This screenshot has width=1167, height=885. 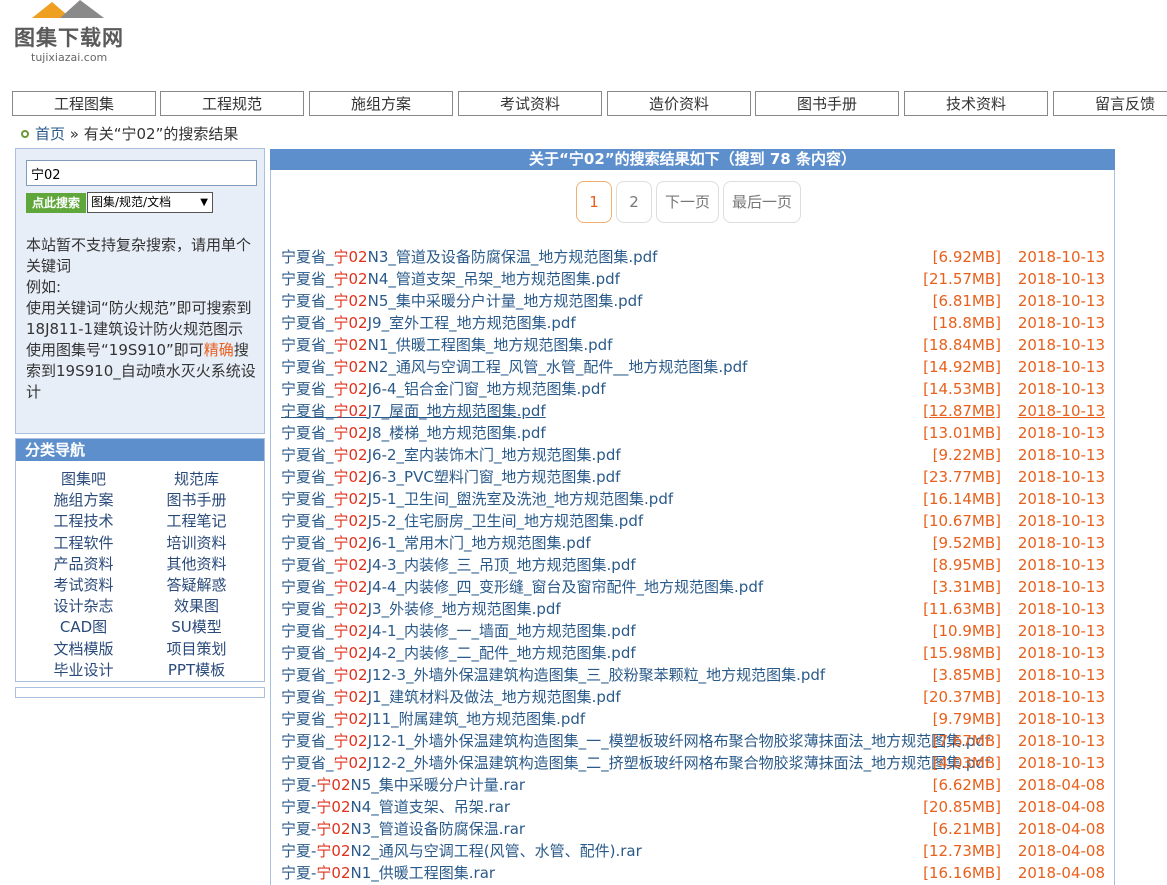 I want to click on result-title-link: 宁夏省_宁02J4-3_内装修_三_吊顶_地方规范图集.pdf, so click(x=458, y=565).